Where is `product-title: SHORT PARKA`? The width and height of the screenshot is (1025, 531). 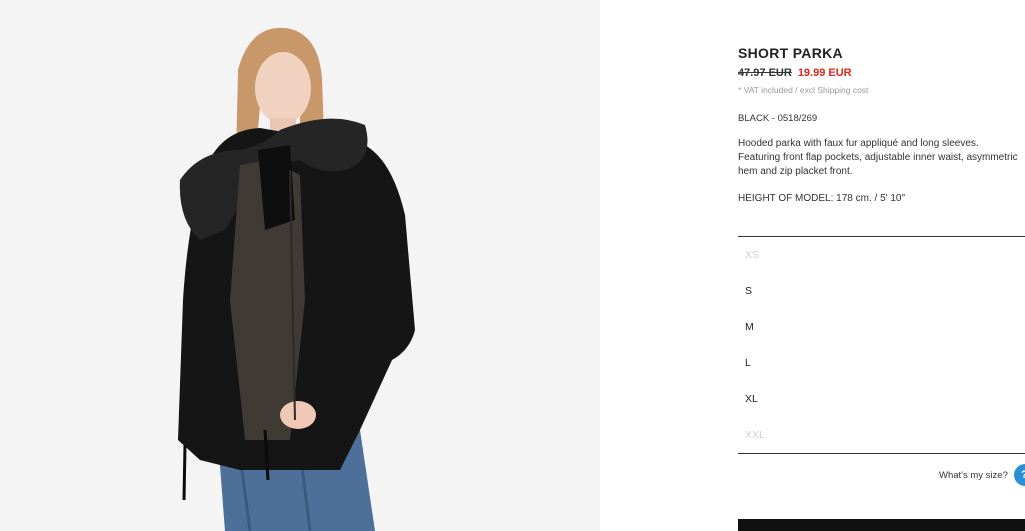
product-title: SHORT PARKA is located at coordinates (790, 53).